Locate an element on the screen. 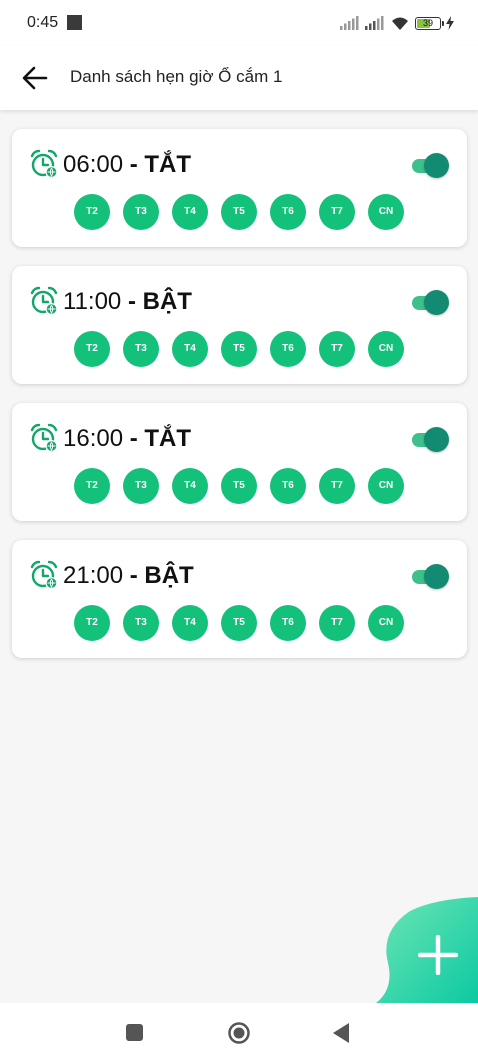 The width and height of the screenshot is (478, 1061). app-bar: Danh sách hẹn giờ Ổ cắm 1 is located at coordinates (239, 78).